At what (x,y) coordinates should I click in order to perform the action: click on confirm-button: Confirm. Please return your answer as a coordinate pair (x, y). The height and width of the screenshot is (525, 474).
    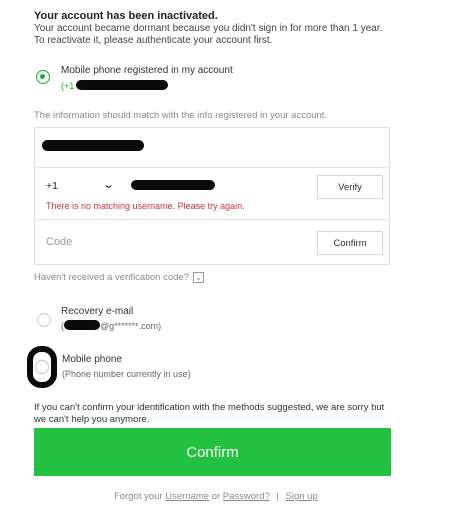
    Looking at the image, I should click on (212, 452).